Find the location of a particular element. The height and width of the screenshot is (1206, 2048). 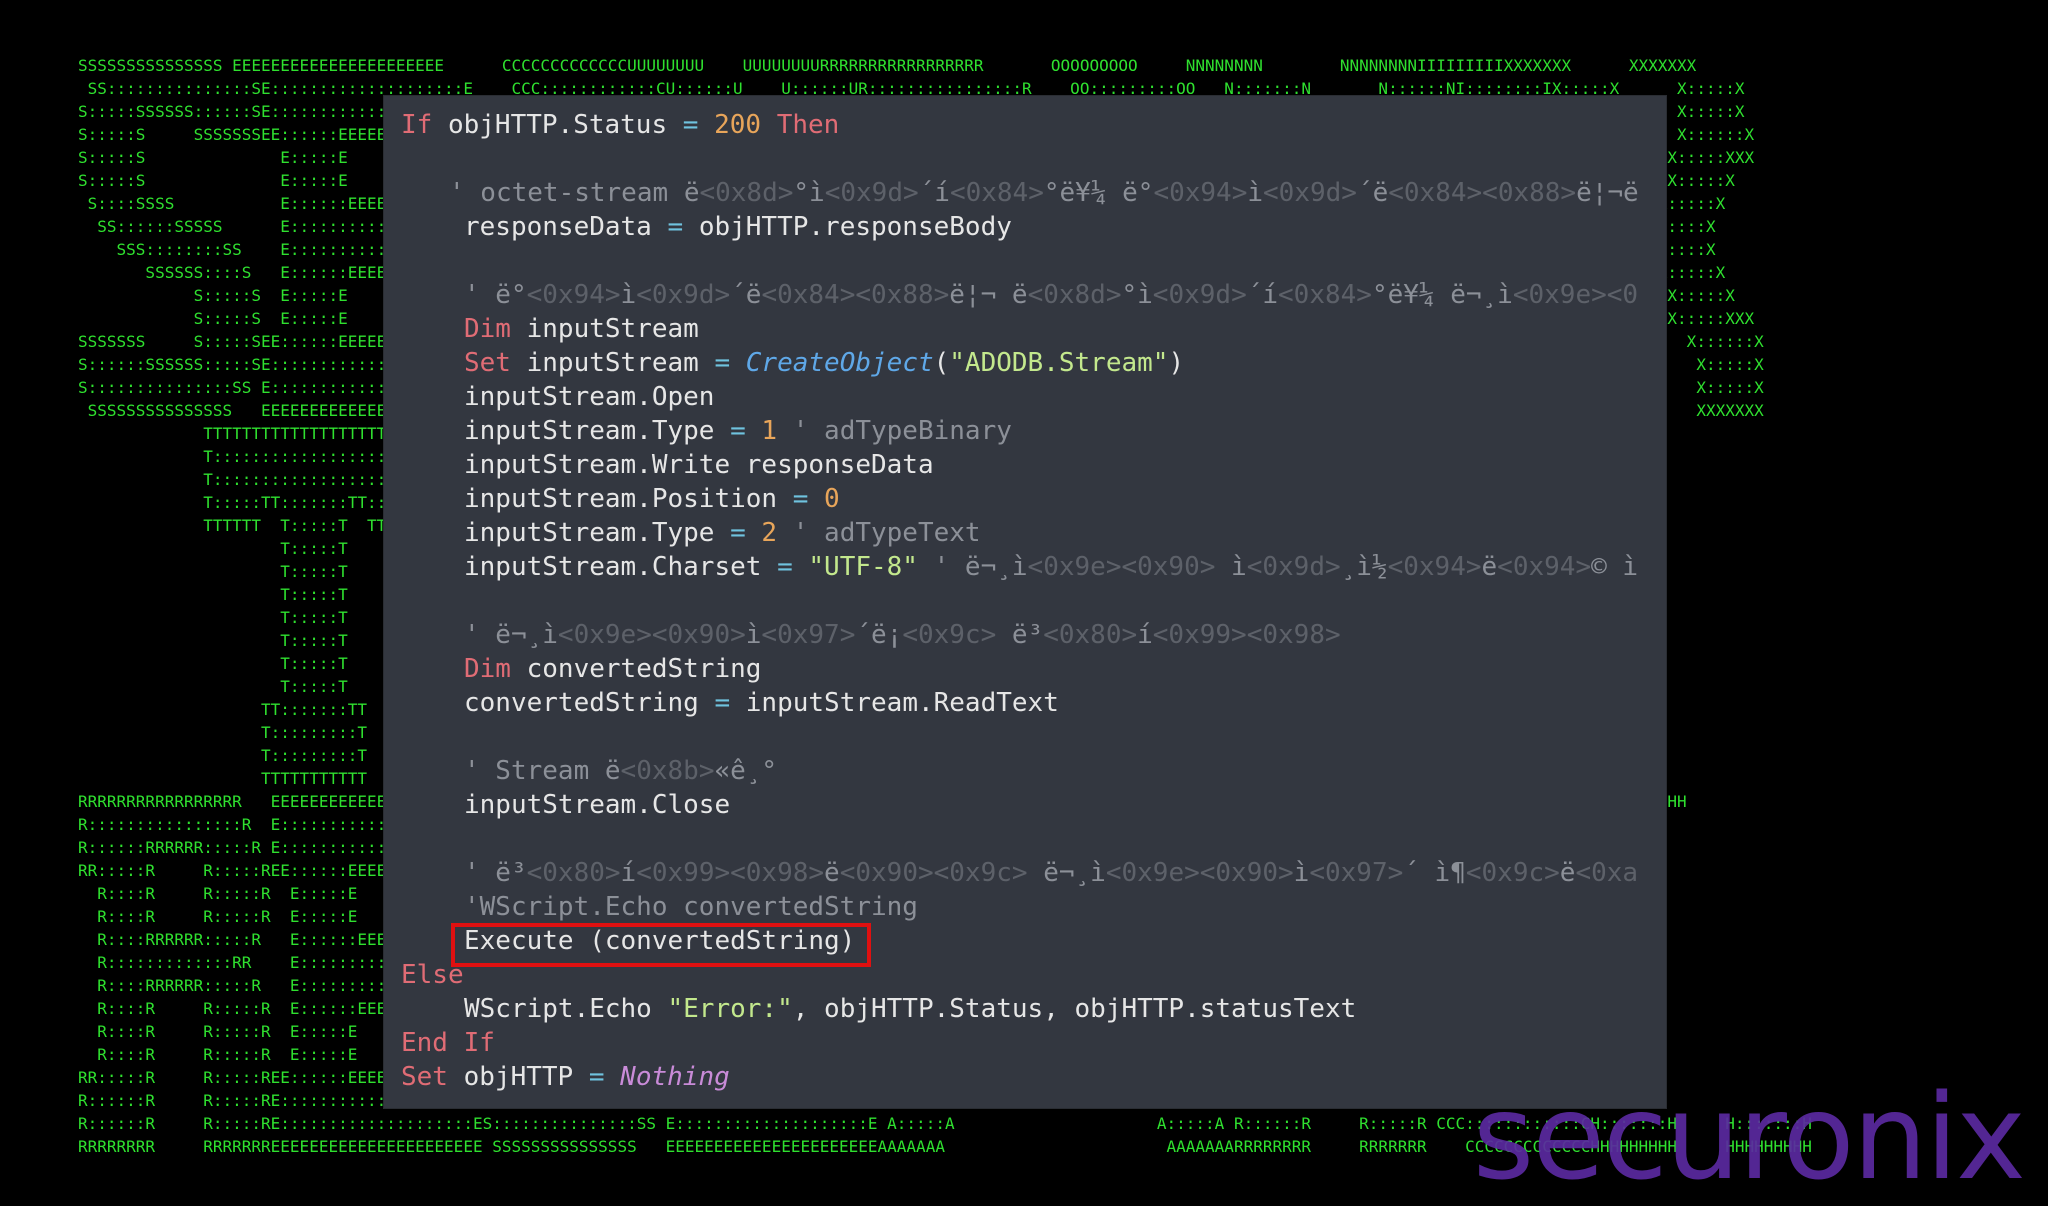

comment-text: ë¦¬ ë is located at coordinates (988, 295).